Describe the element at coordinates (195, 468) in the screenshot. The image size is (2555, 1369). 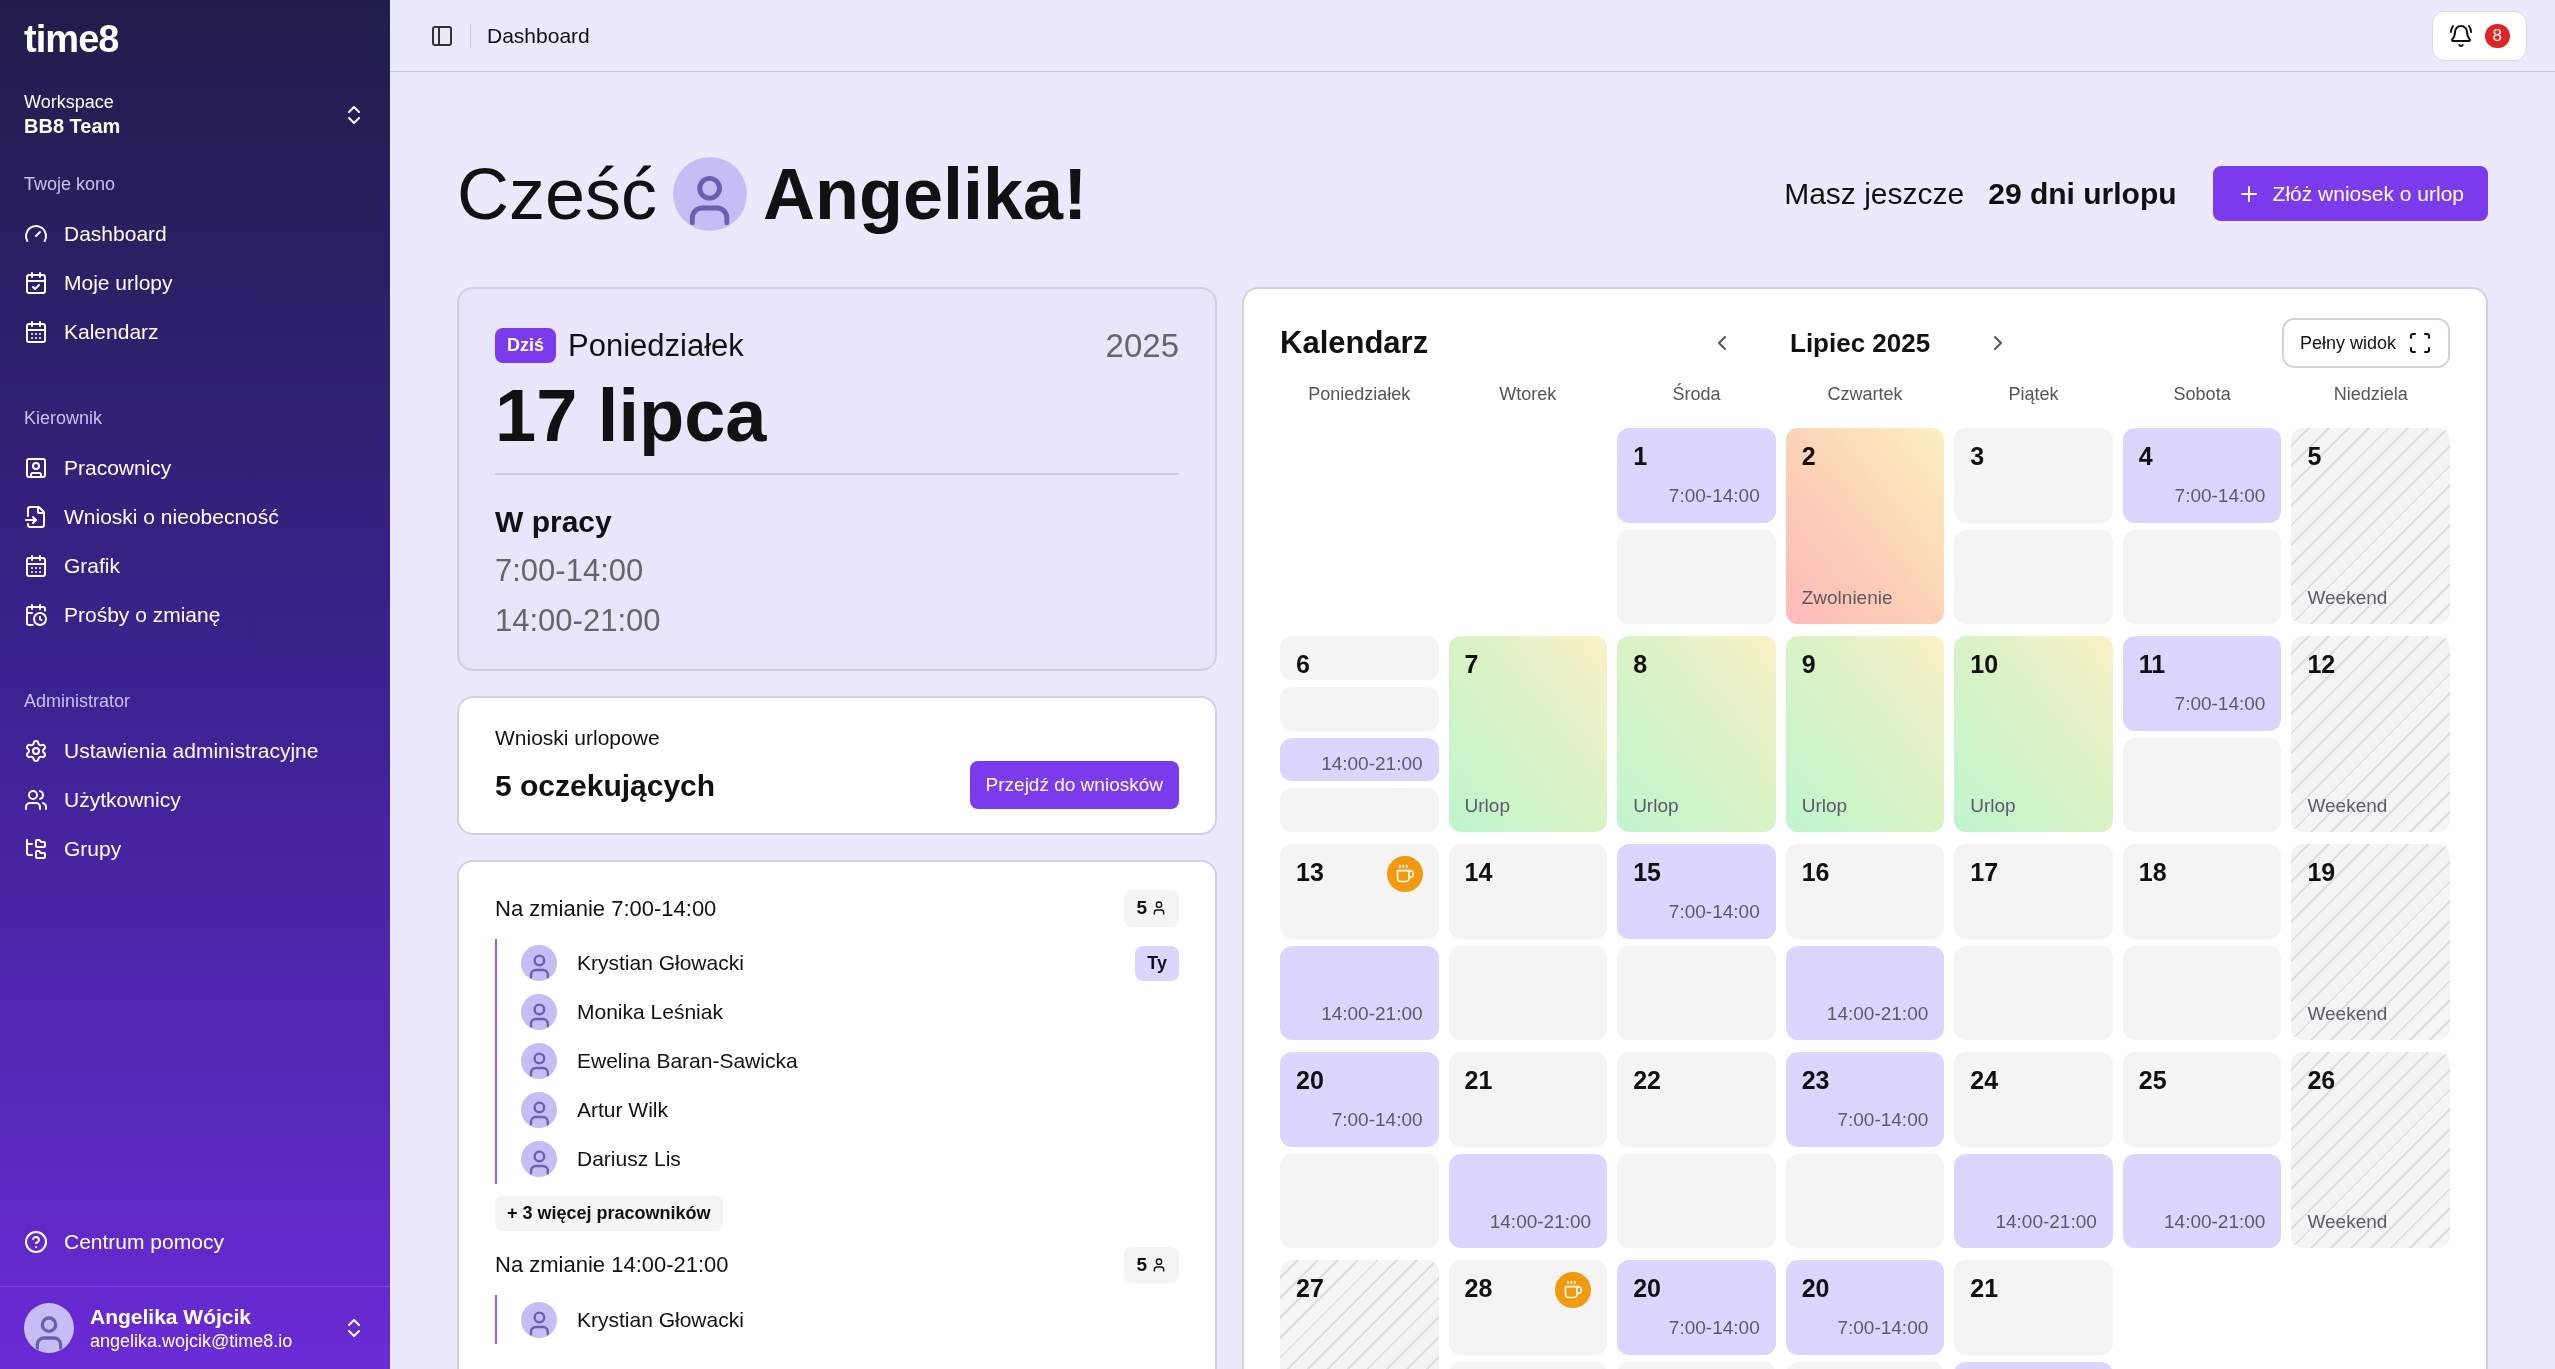
I see `sidebar-item: Pracownicy` at that location.